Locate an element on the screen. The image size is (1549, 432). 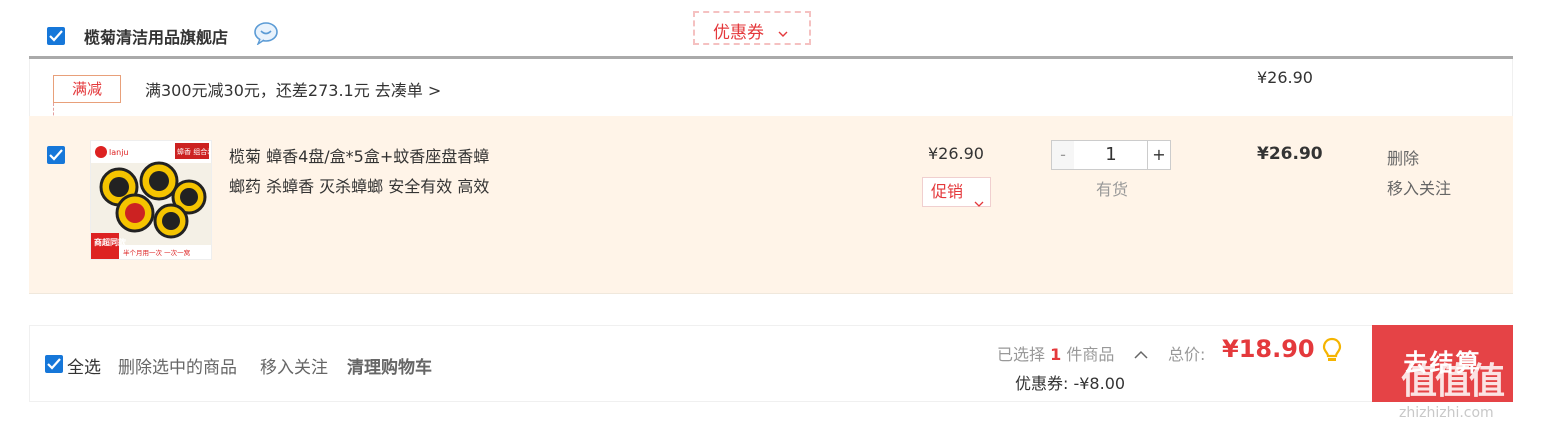
watermark-logo: 值值值 is located at coordinates (1453, 381).